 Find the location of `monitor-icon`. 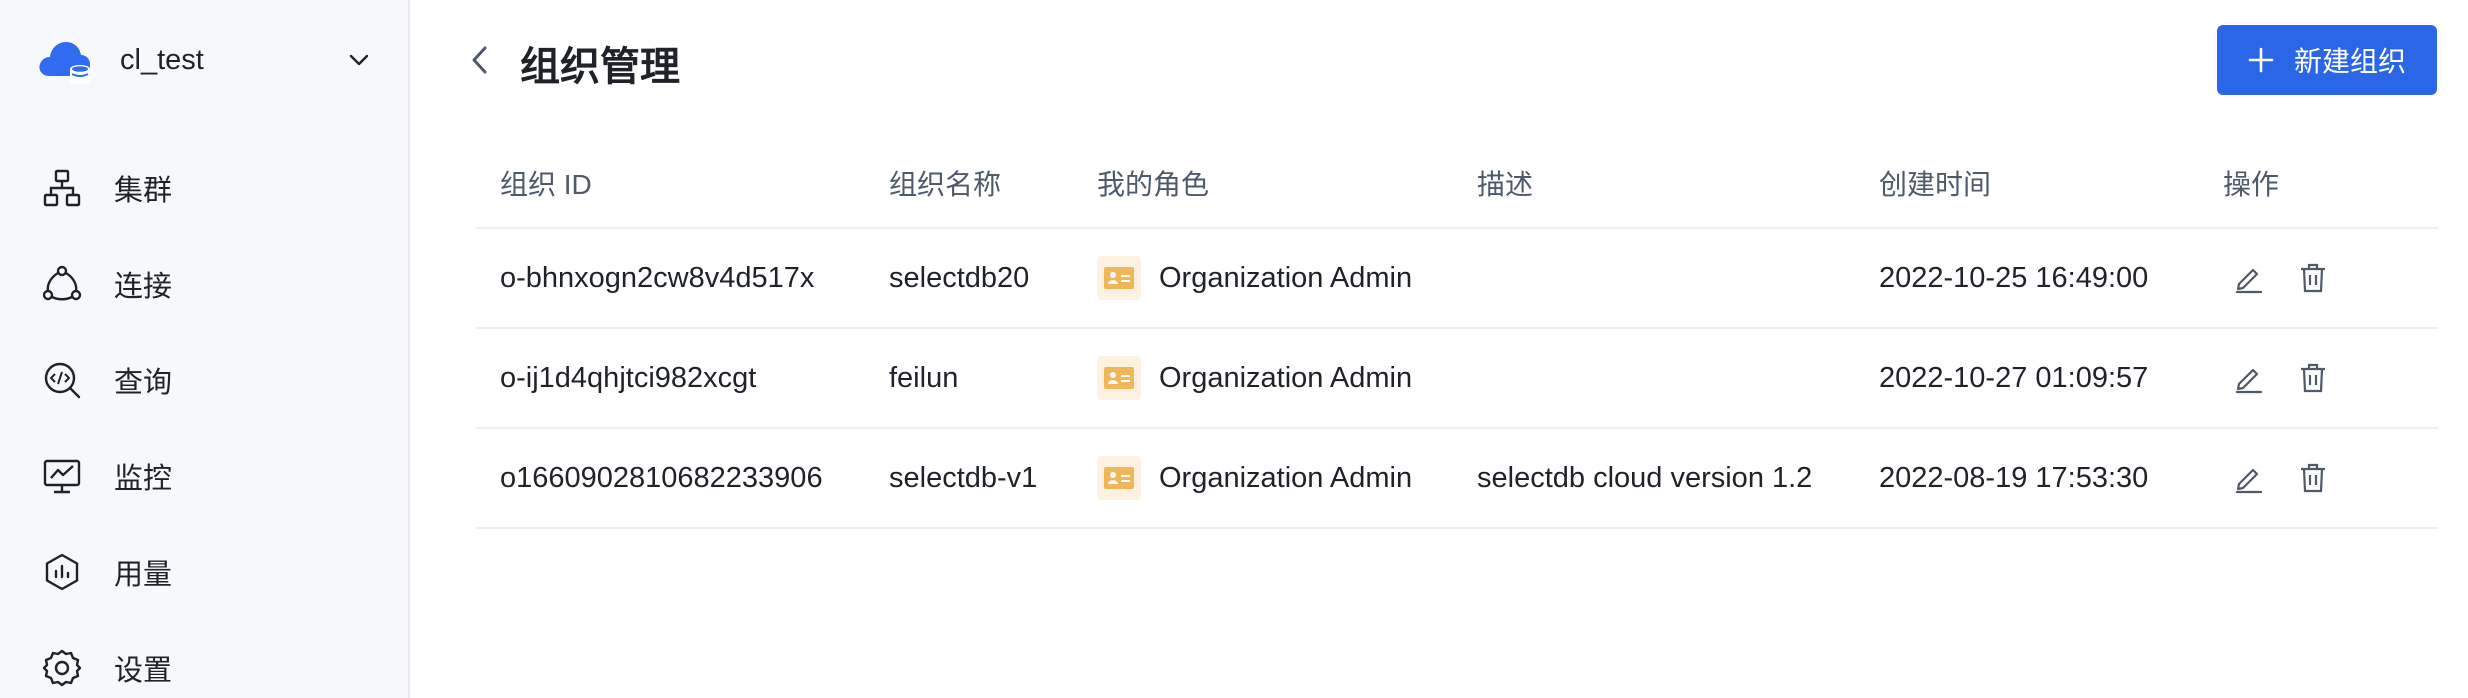

monitor-icon is located at coordinates (62, 476).